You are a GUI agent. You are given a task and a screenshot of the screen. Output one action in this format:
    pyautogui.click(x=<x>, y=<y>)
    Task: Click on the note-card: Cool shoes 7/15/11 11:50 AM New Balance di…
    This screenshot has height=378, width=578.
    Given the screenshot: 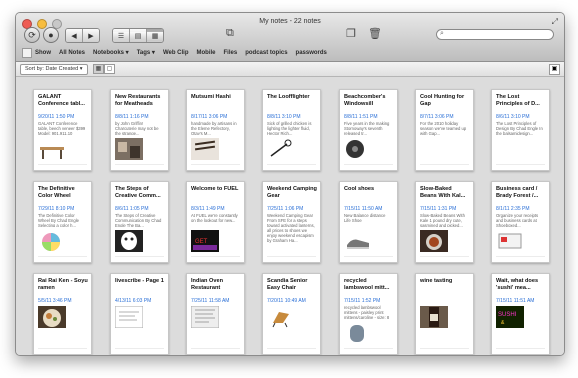 What is the action you would take?
    pyautogui.click(x=368, y=222)
    